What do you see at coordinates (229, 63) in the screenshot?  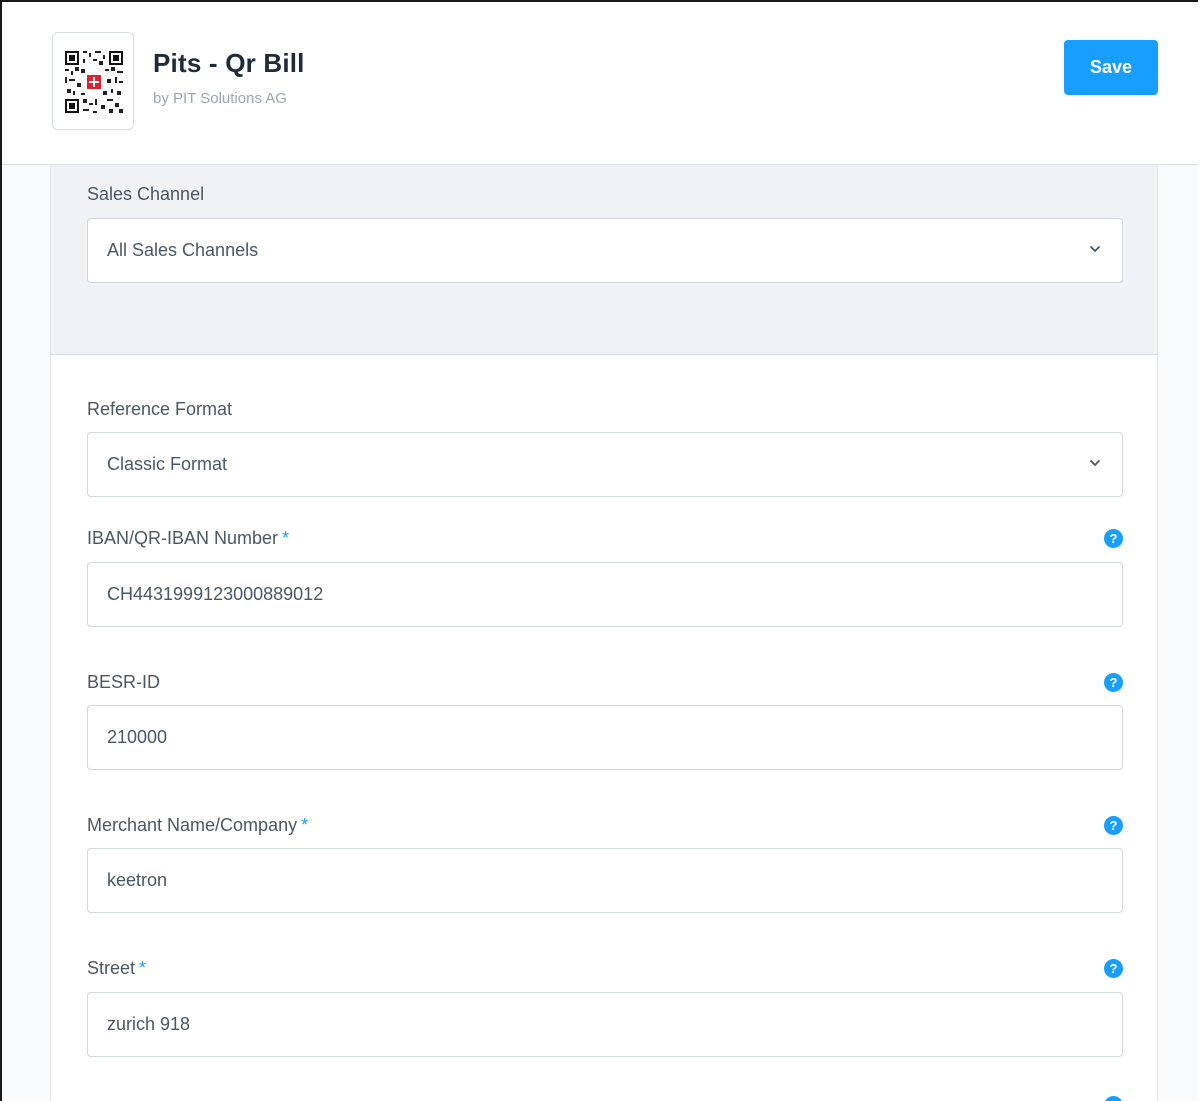 I see `app-title: Pits - Qr Bill` at bounding box center [229, 63].